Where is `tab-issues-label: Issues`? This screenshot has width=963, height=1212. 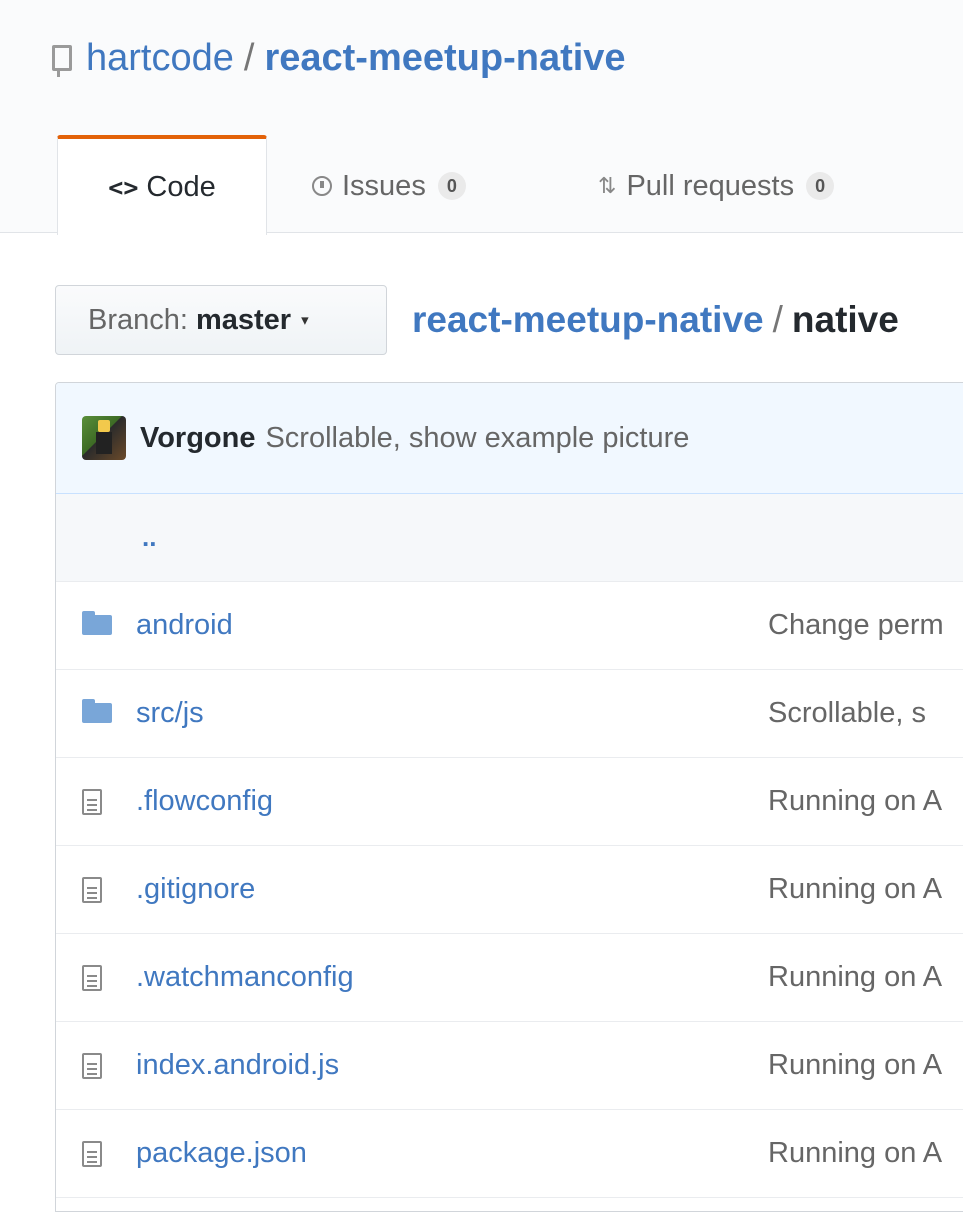 tab-issues-label: Issues is located at coordinates (384, 185).